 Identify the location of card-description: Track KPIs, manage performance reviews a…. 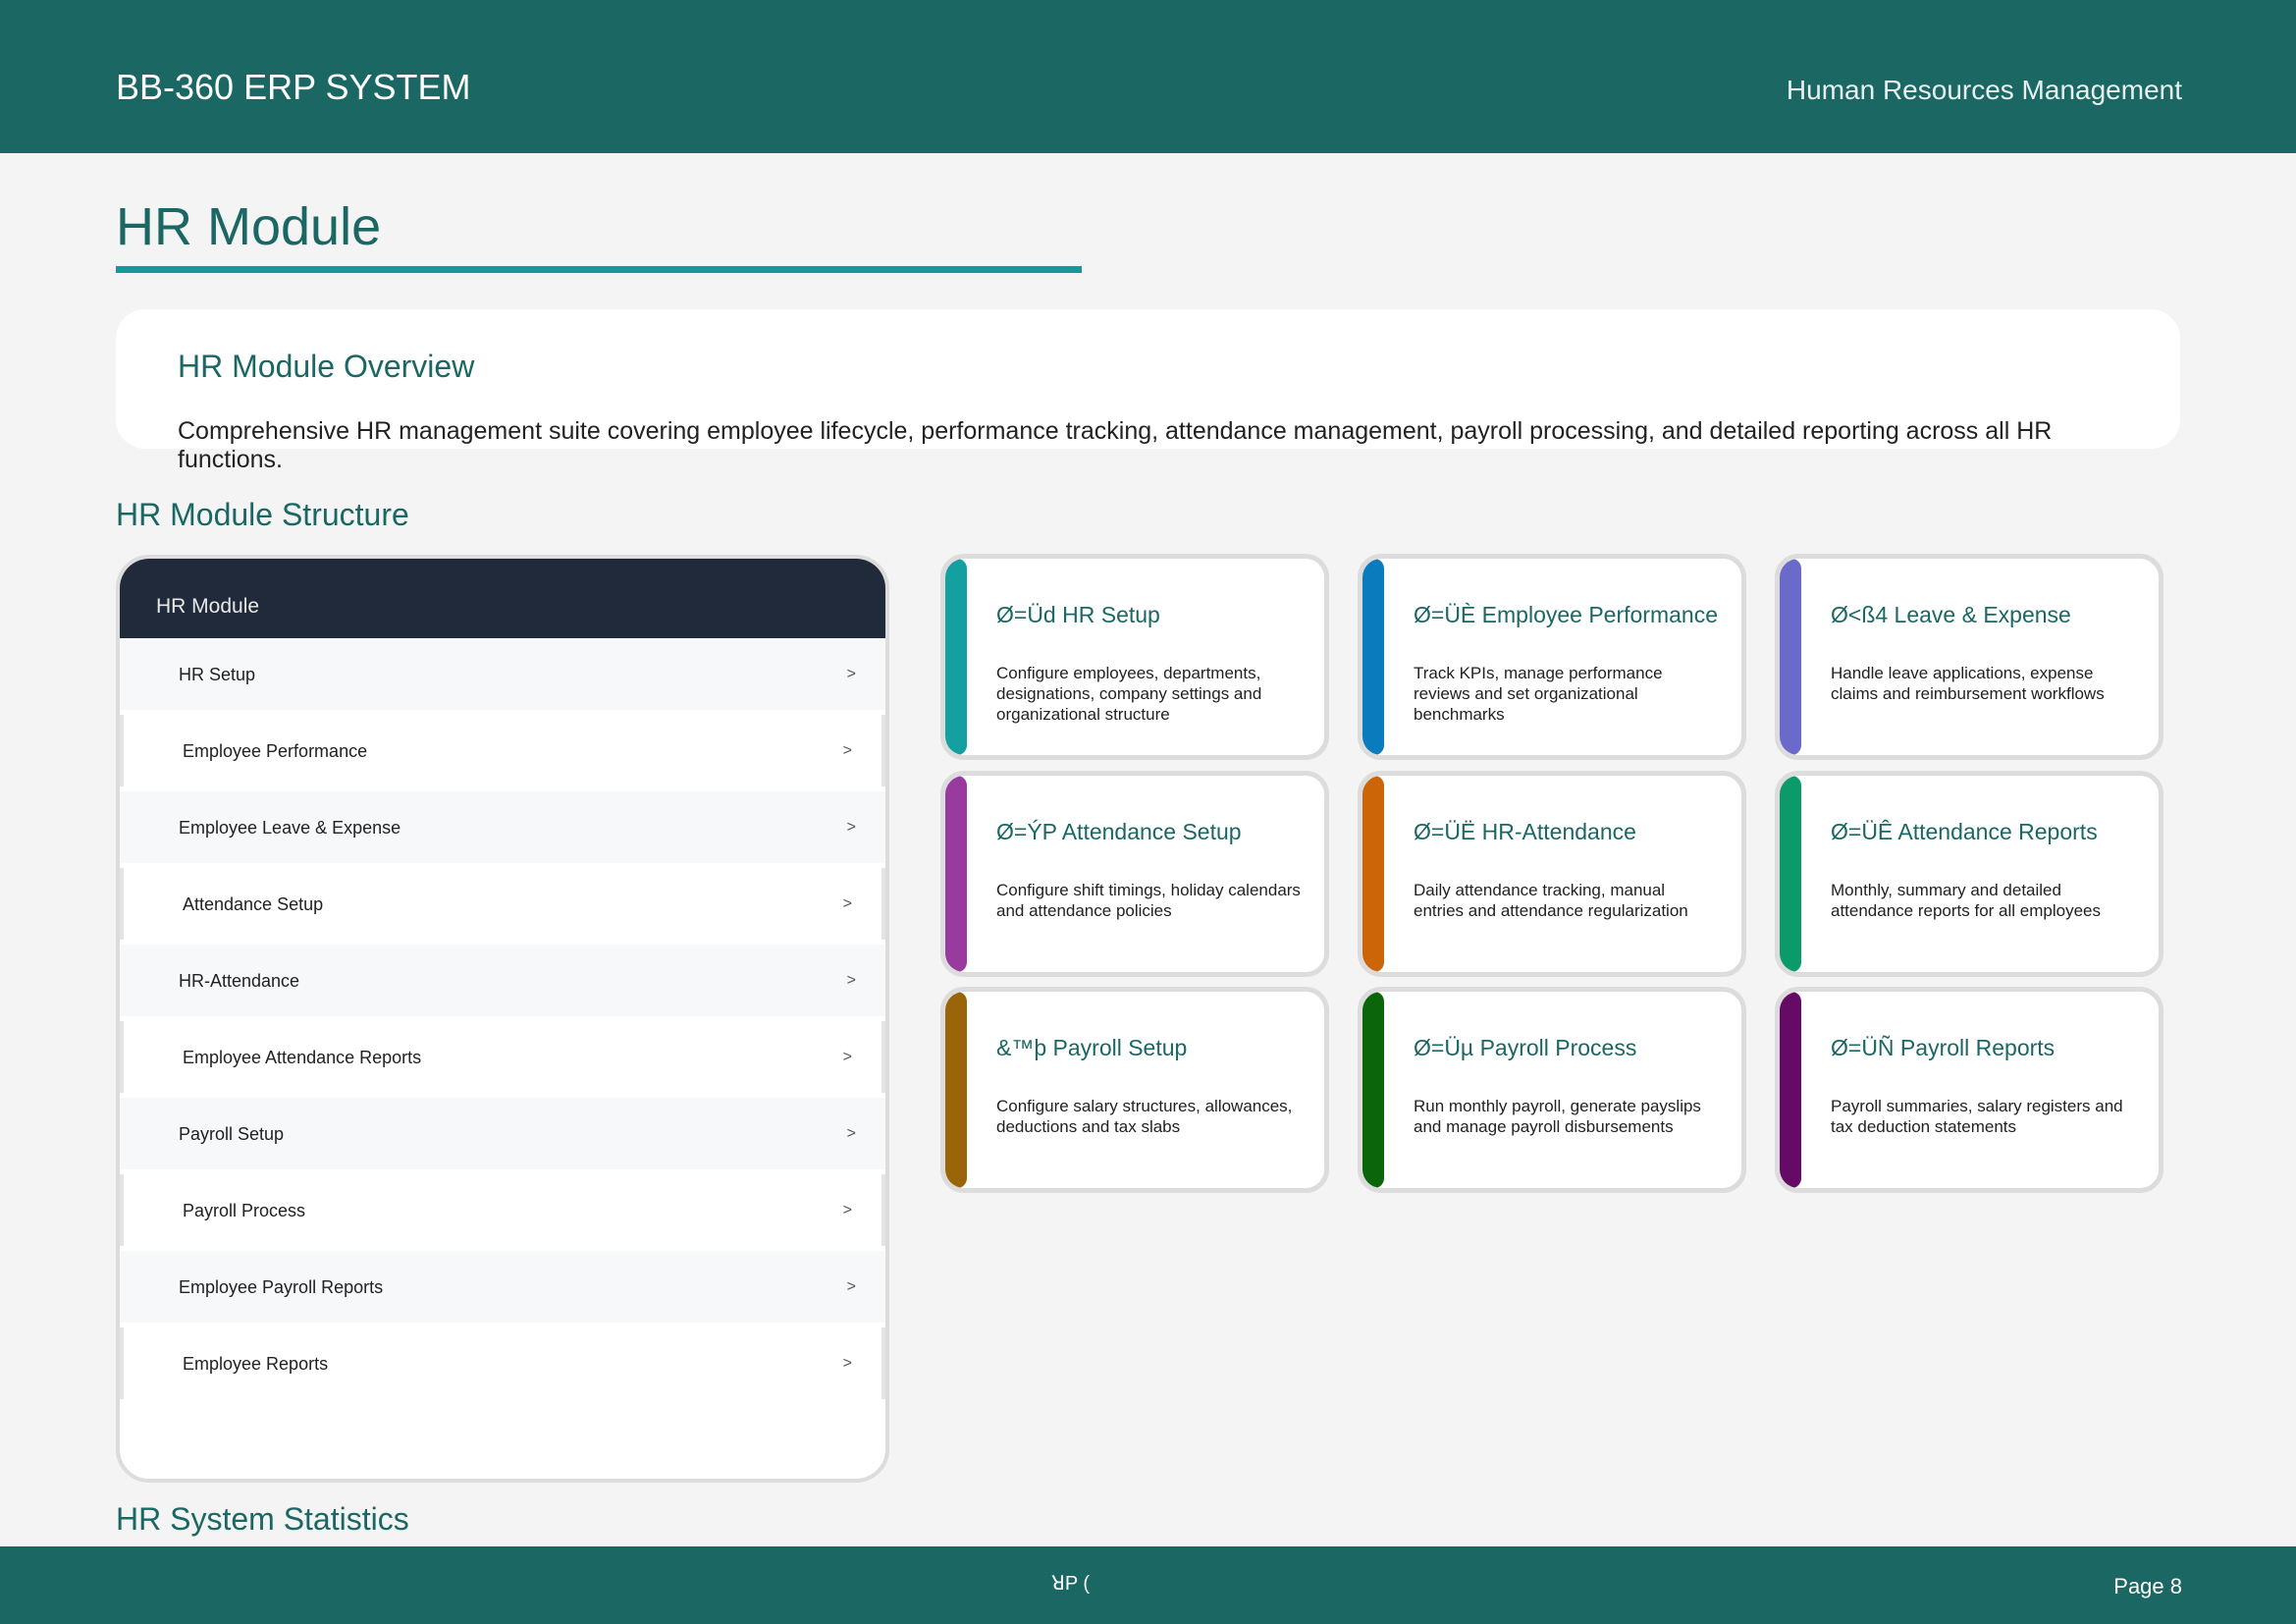
(1539, 694).